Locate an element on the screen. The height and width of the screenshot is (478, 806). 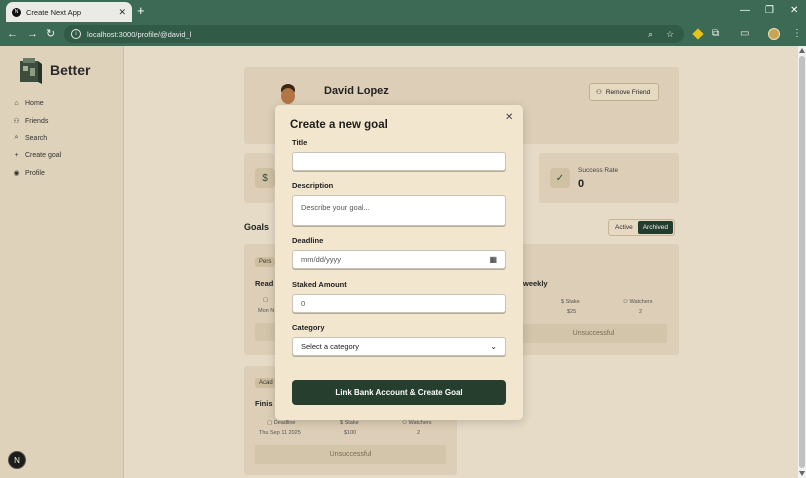
tab-title: Create Next App is located at coordinates (54, 12).